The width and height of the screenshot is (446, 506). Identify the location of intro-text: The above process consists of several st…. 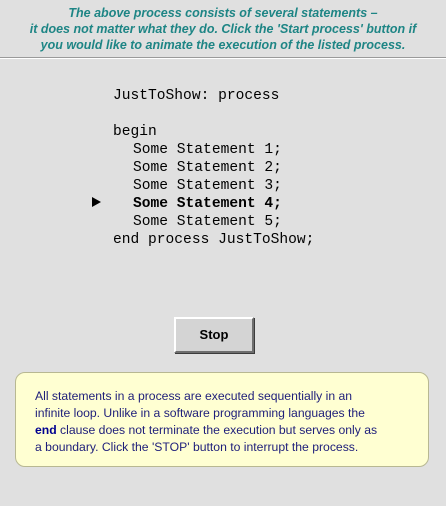
(223, 29).